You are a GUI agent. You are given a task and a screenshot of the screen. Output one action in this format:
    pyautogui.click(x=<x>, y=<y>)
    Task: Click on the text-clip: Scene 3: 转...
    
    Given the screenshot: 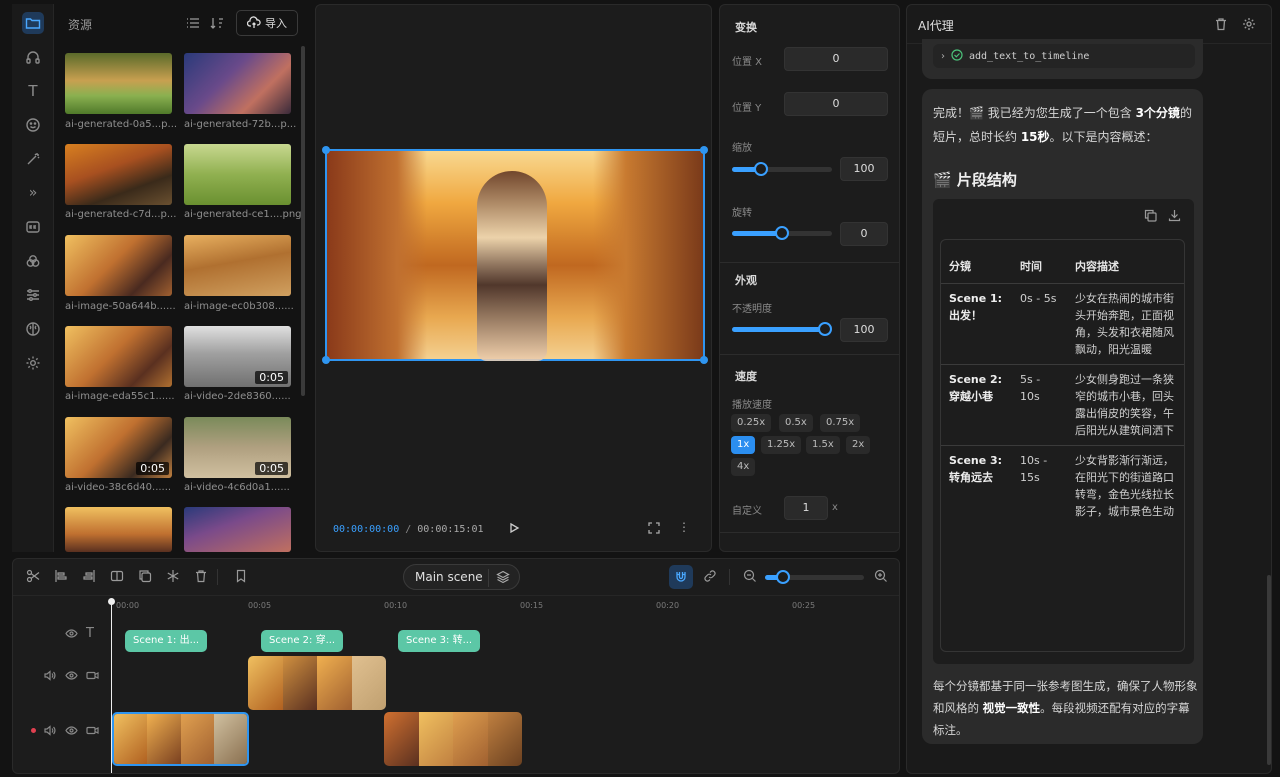 What is the action you would take?
    pyautogui.click(x=439, y=641)
    